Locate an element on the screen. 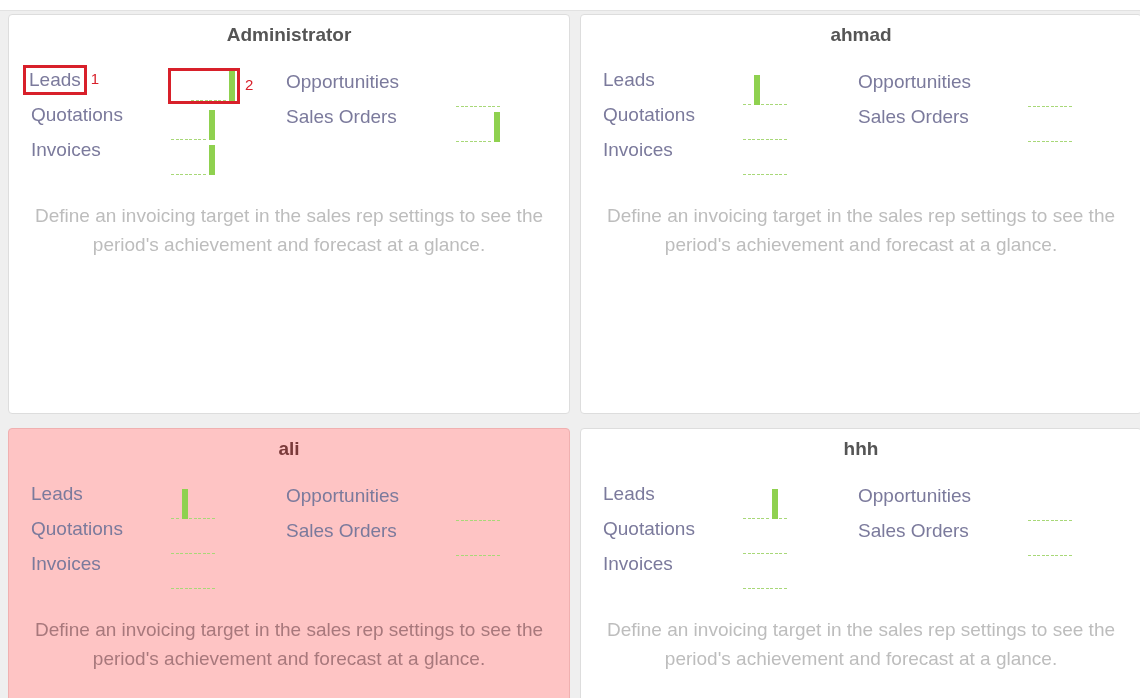 The width and height of the screenshot is (1140, 698). card-title: Administrator is located at coordinates (289, 35).